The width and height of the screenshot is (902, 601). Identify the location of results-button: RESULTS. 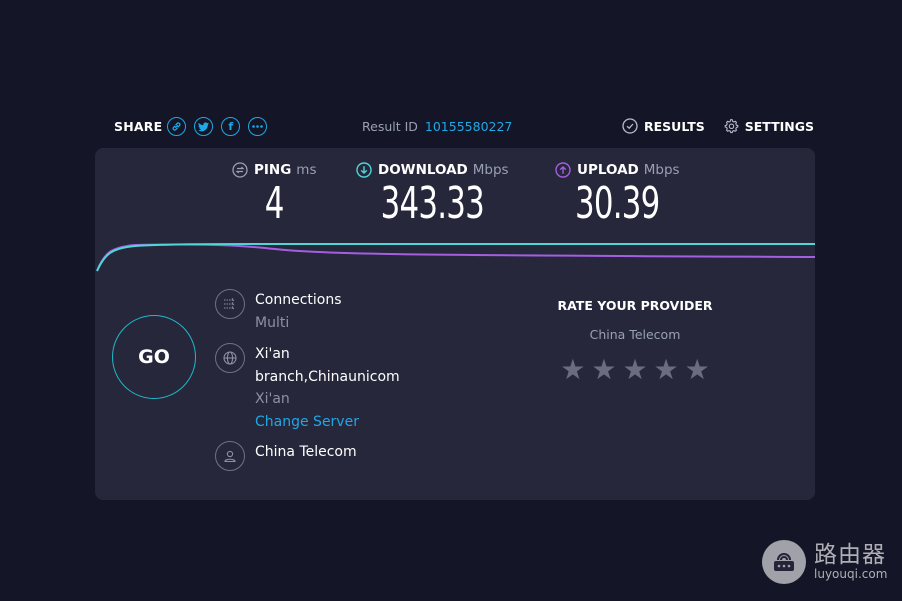
(663, 126).